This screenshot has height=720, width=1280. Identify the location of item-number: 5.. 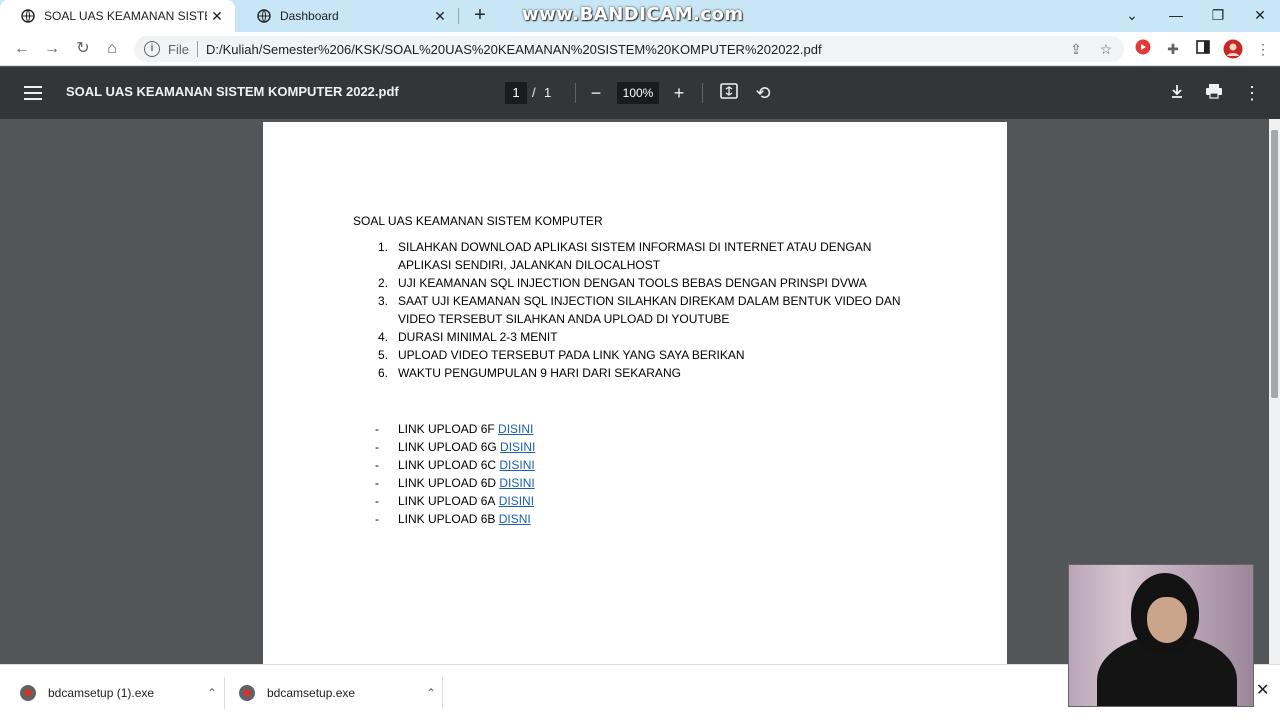
(382, 355).